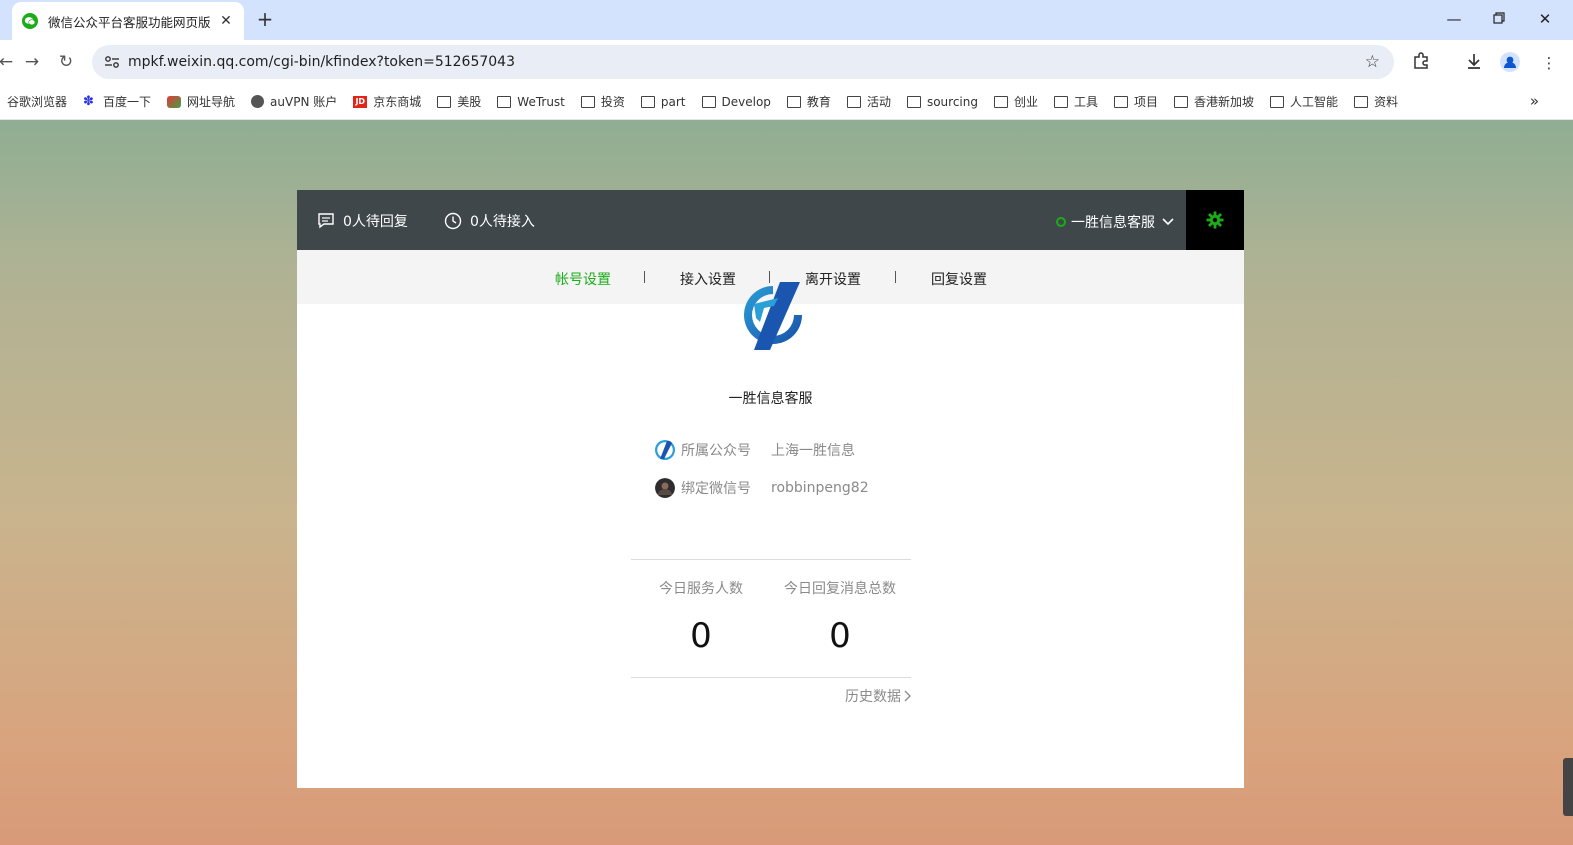  Describe the element at coordinates (1545, 19) in the screenshot. I see `close-window-button: ✕` at that location.